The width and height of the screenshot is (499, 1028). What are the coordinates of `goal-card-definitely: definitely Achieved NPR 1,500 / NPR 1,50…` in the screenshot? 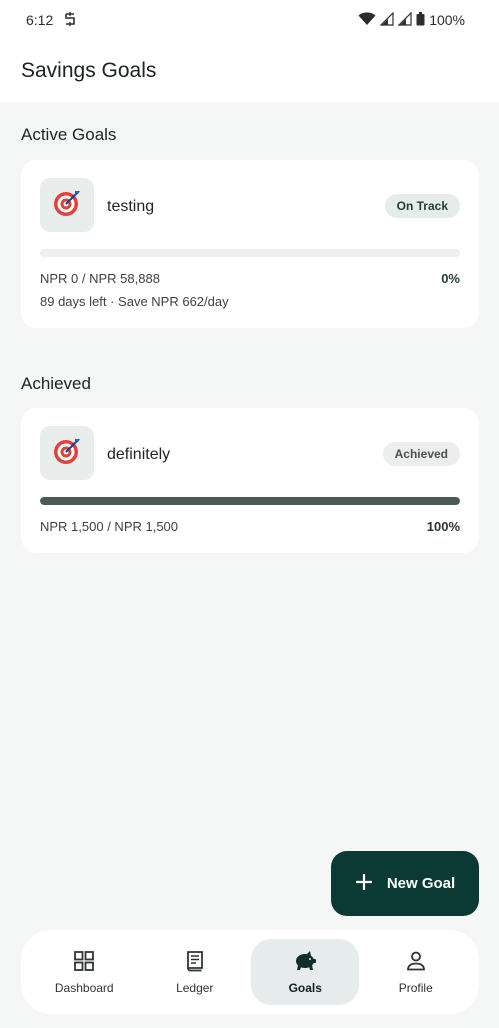 It's located at (250, 480).